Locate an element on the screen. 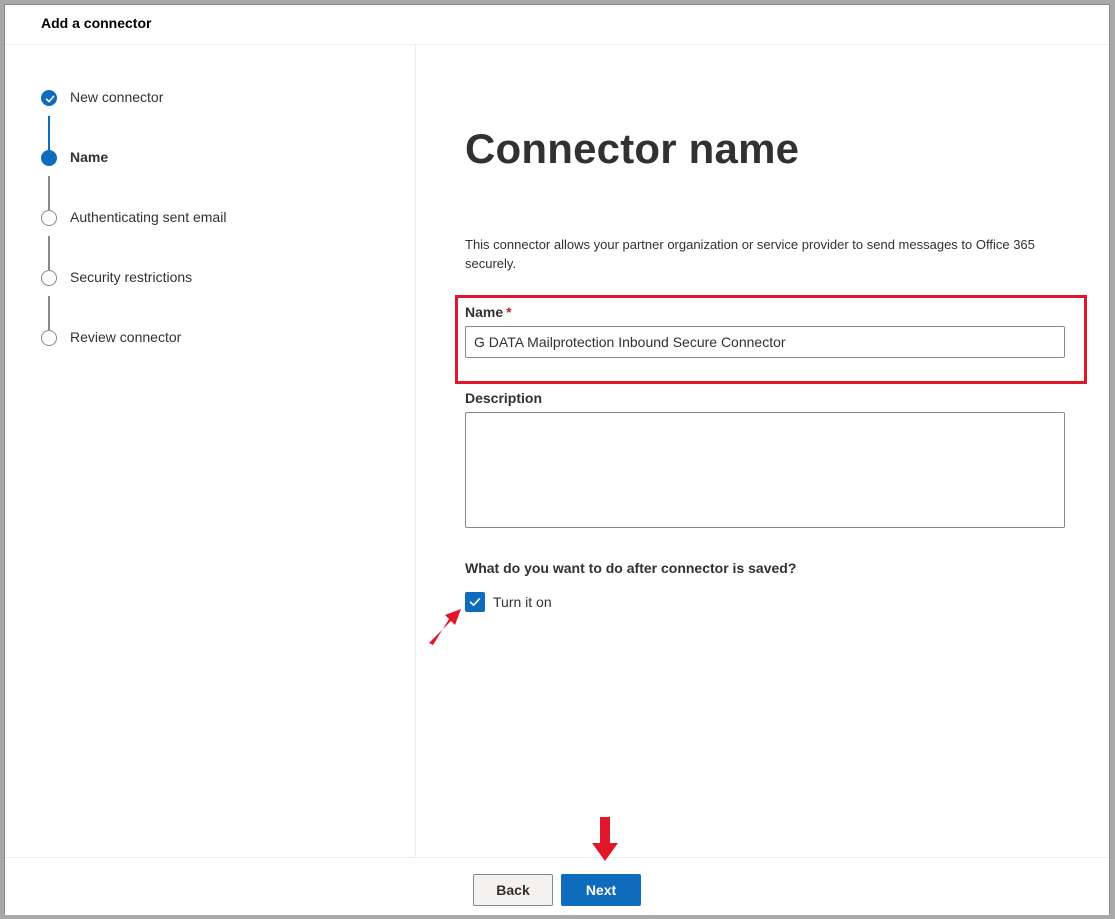  next-button: Next is located at coordinates (601, 890).